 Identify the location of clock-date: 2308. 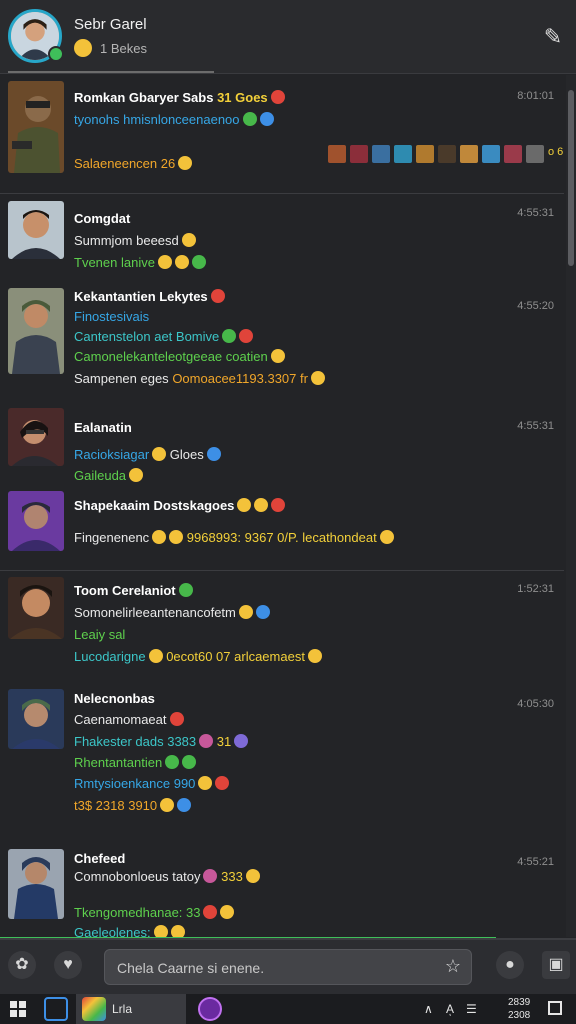
(519, 1015).